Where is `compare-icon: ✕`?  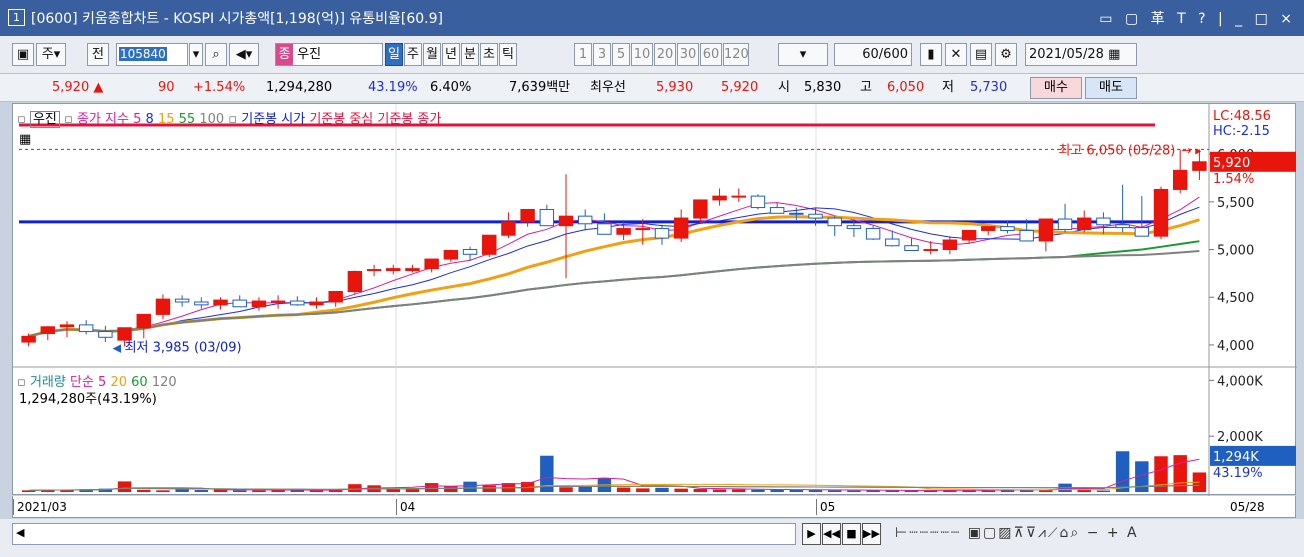 compare-icon: ✕ is located at coordinates (956, 54).